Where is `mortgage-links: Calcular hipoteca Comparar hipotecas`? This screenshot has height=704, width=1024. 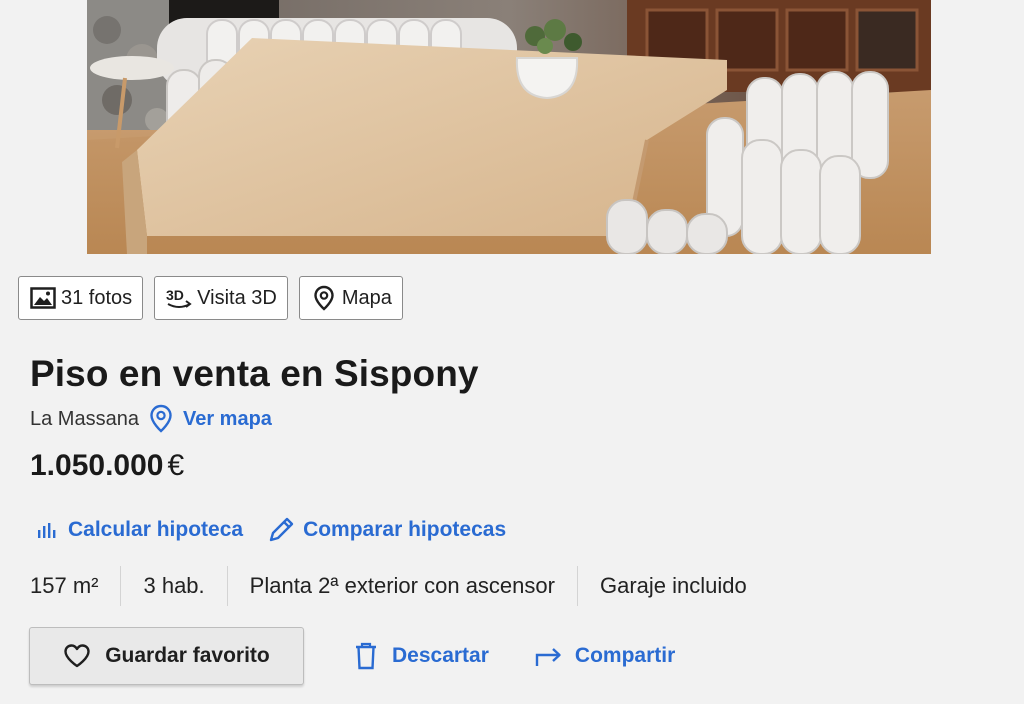 mortgage-links: Calcular hipoteca Comparar hipotecas is located at coordinates (268, 530).